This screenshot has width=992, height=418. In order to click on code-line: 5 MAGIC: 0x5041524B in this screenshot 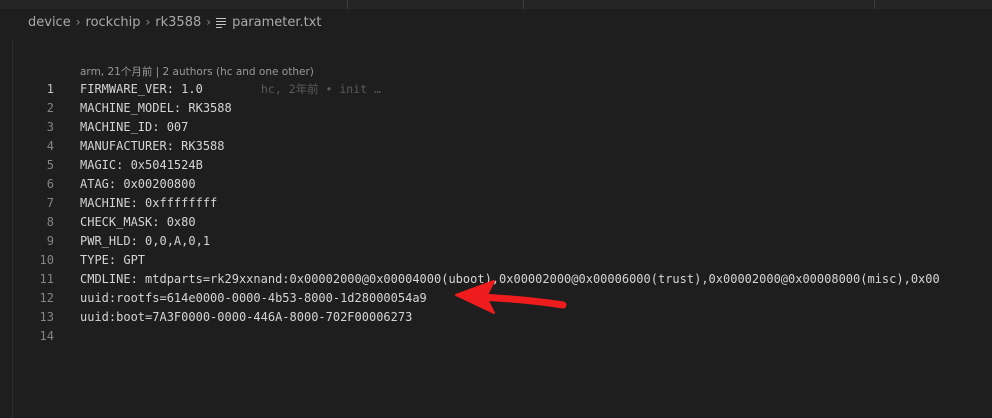, I will do `click(496, 165)`.